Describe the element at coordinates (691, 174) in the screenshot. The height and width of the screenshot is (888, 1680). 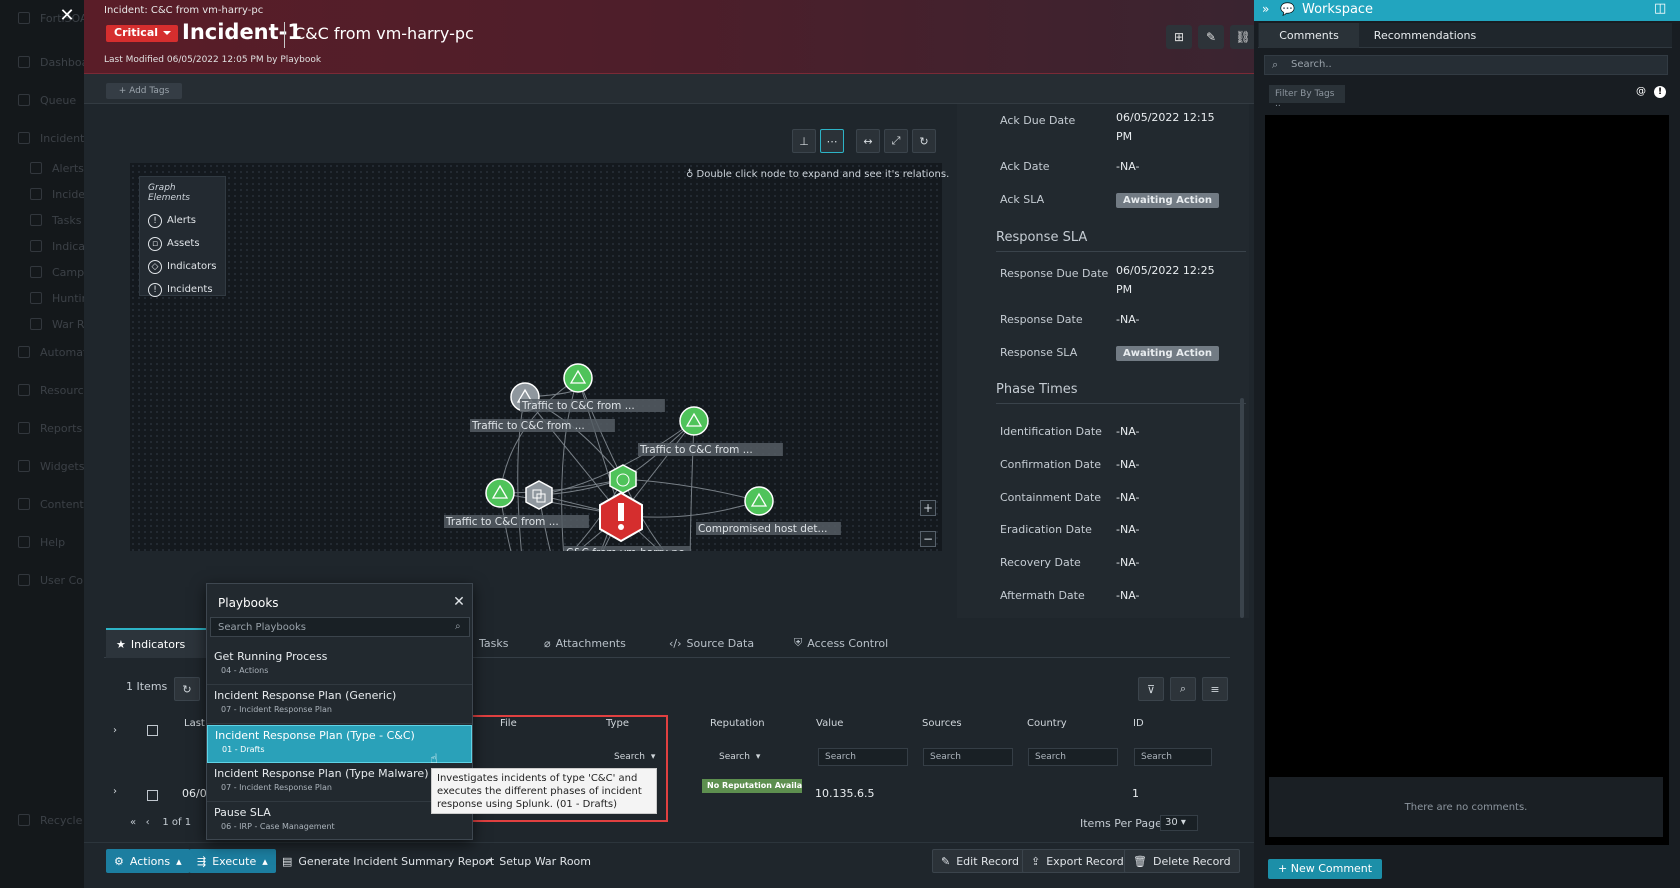
I see `lightbulb-icon: ♁` at that location.